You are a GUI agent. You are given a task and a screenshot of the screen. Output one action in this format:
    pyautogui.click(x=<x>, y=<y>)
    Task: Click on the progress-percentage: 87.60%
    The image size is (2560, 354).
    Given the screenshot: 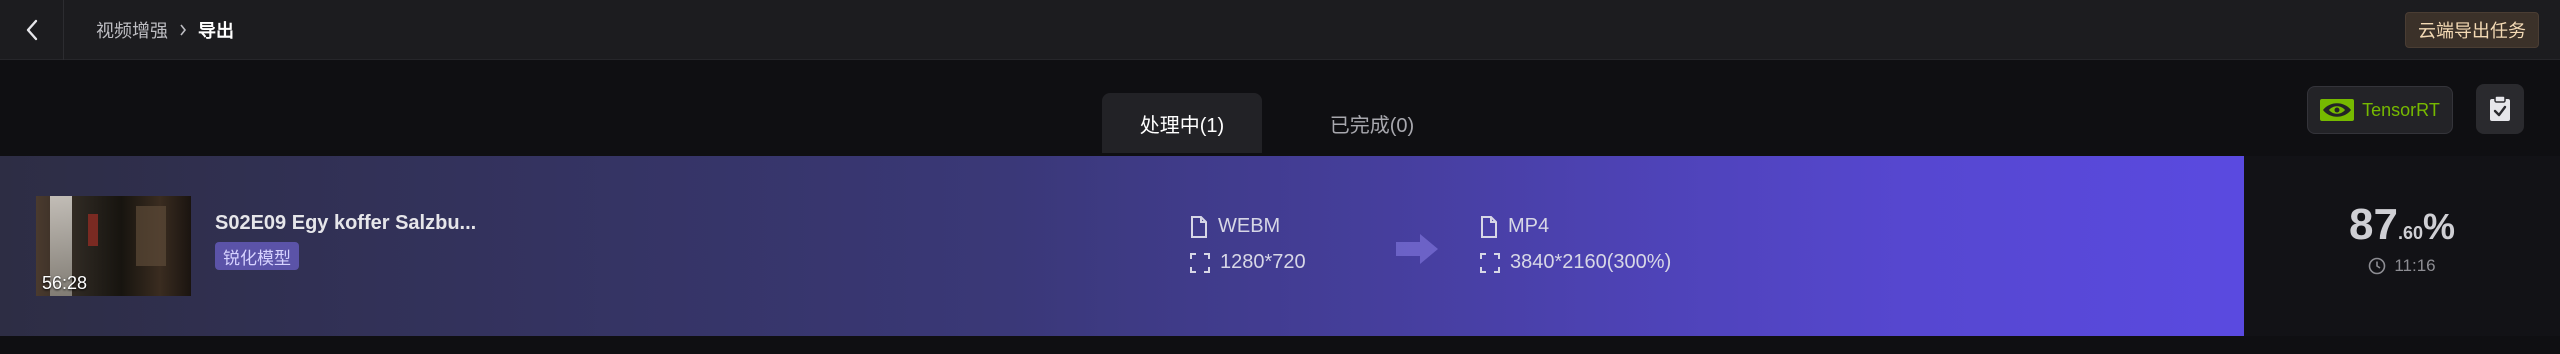 What is the action you would take?
    pyautogui.click(x=2402, y=225)
    